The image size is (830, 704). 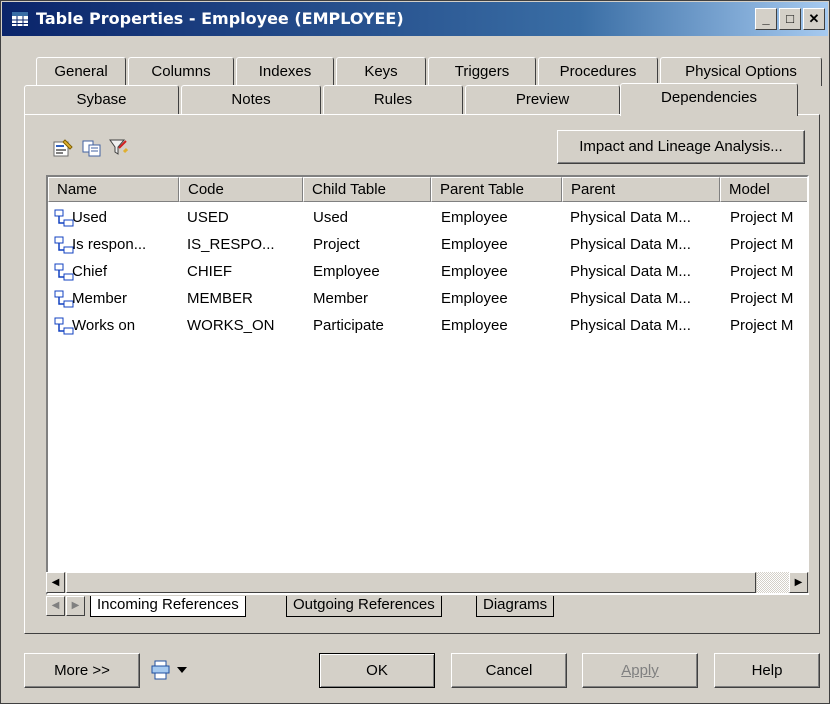 I want to click on tab-preview: Preview, so click(x=542, y=99).